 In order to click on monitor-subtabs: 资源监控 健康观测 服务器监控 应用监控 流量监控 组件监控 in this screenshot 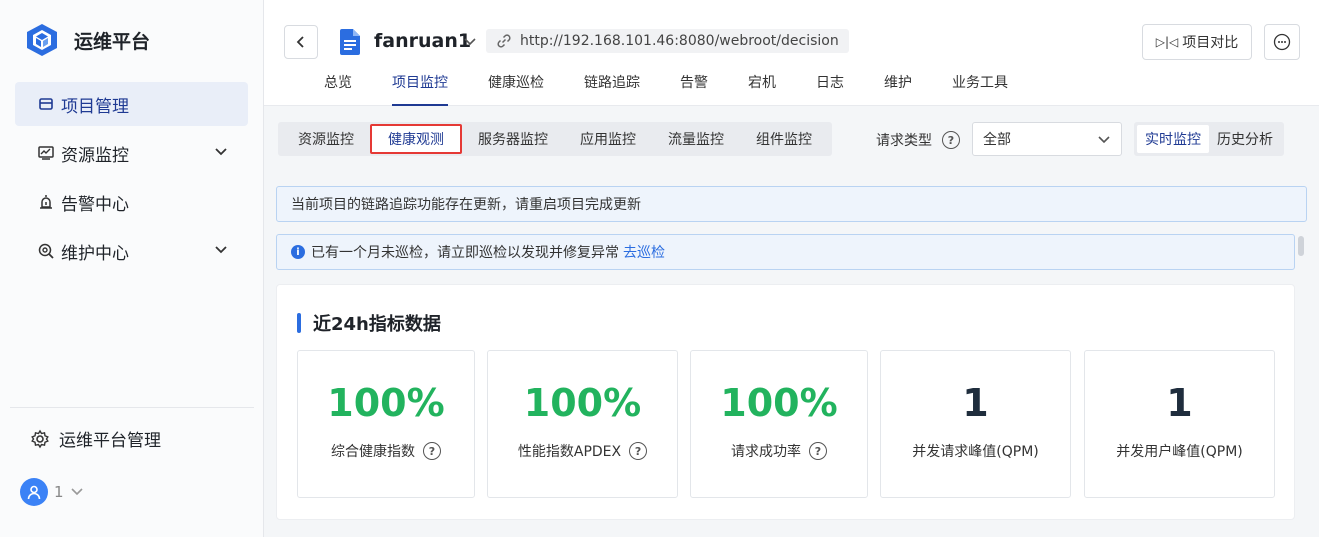, I will do `click(555, 139)`.